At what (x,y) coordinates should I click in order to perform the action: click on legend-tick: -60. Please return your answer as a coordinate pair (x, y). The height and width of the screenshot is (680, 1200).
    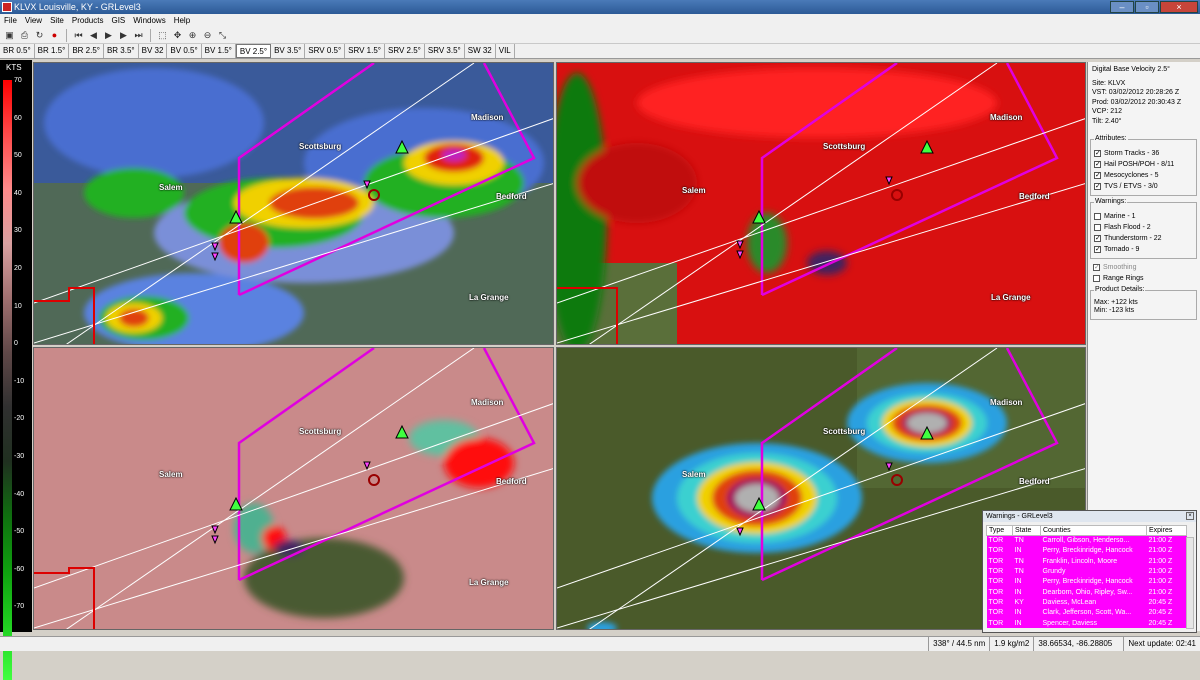
    Looking at the image, I should click on (19, 569).